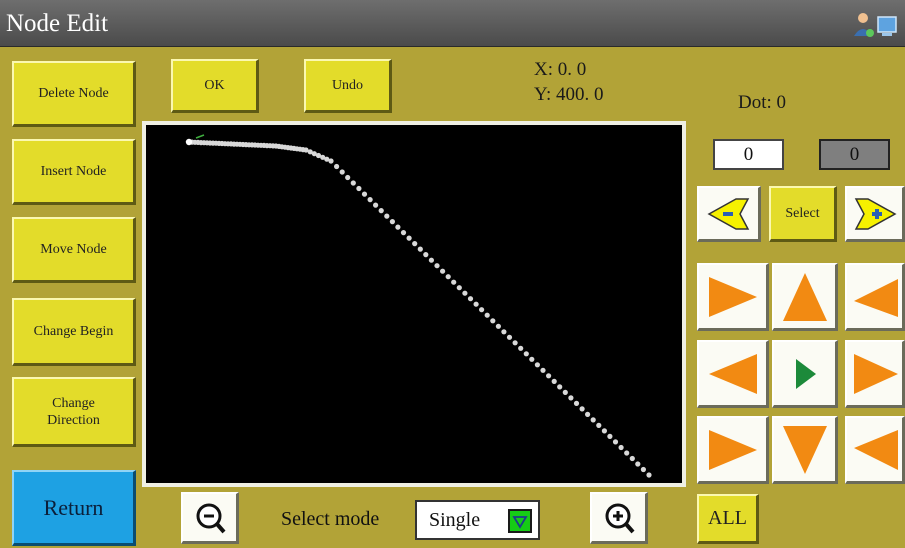 This screenshot has width=905, height=548. Describe the element at coordinates (762, 102) in the screenshot. I see `dot-count: Dot: 0` at that location.